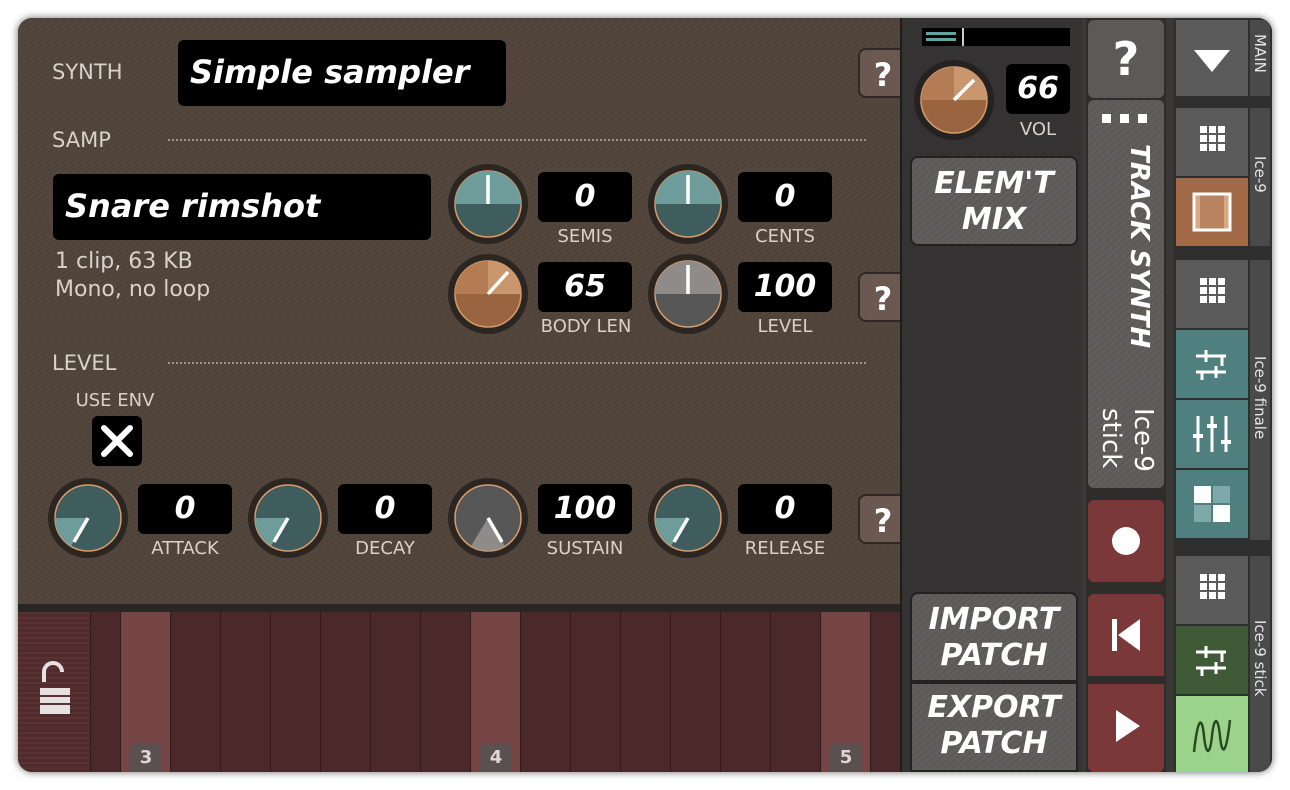 This screenshot has width=1290, height=790. I want to click on cents-knob, so click(688, 204).